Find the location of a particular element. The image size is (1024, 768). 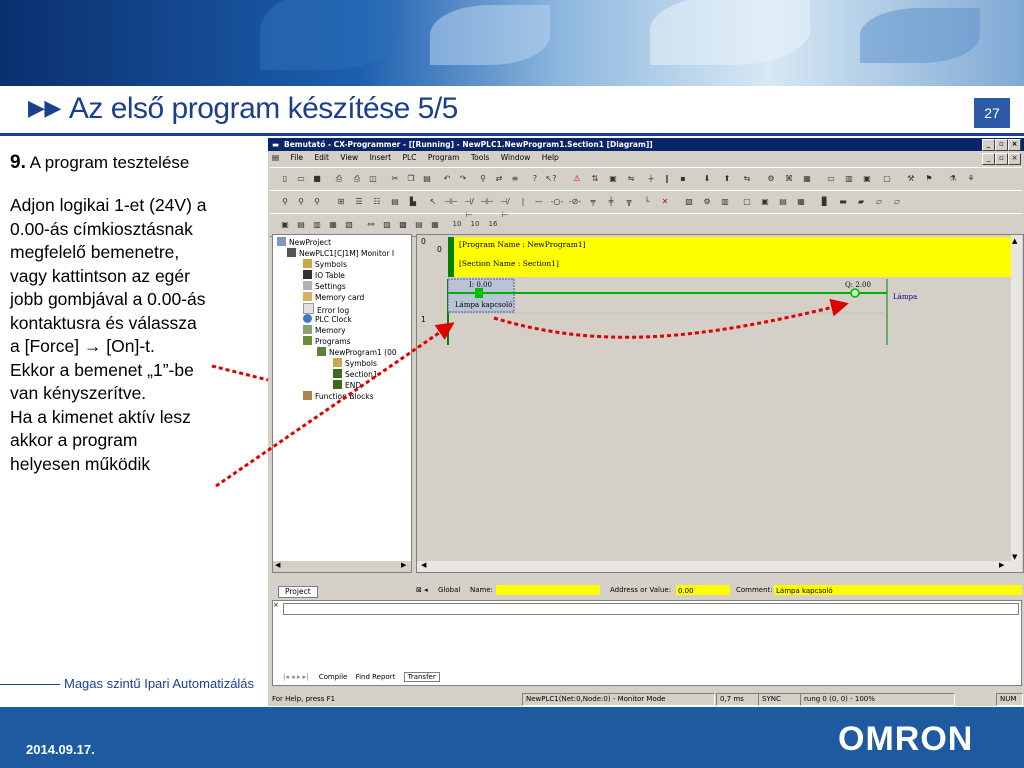

menu-file: File is located at coordinates (296, 157).